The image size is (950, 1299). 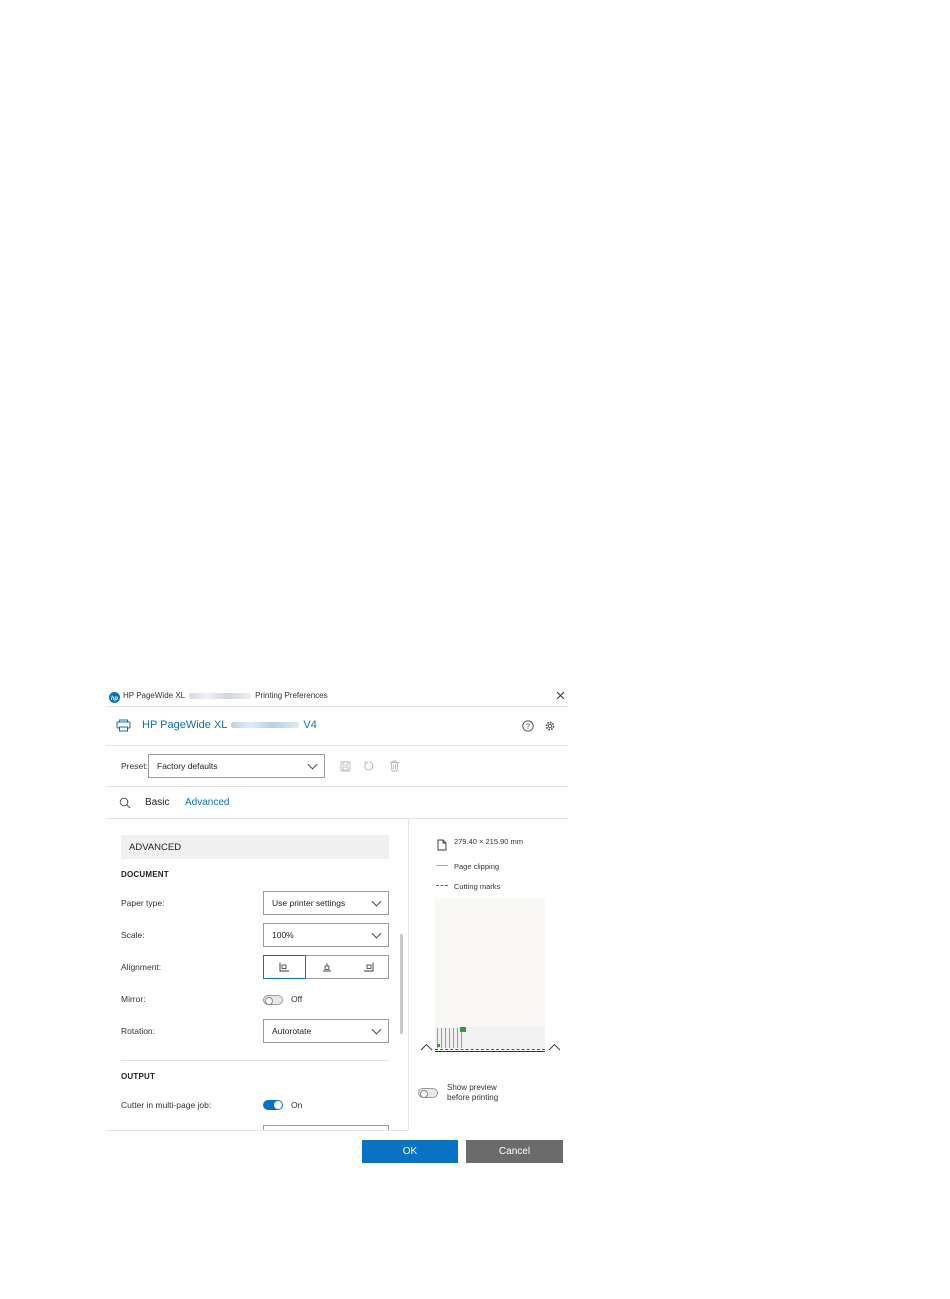 I want to click on mirror-label: Mirror:, so click(x=133, y=999).